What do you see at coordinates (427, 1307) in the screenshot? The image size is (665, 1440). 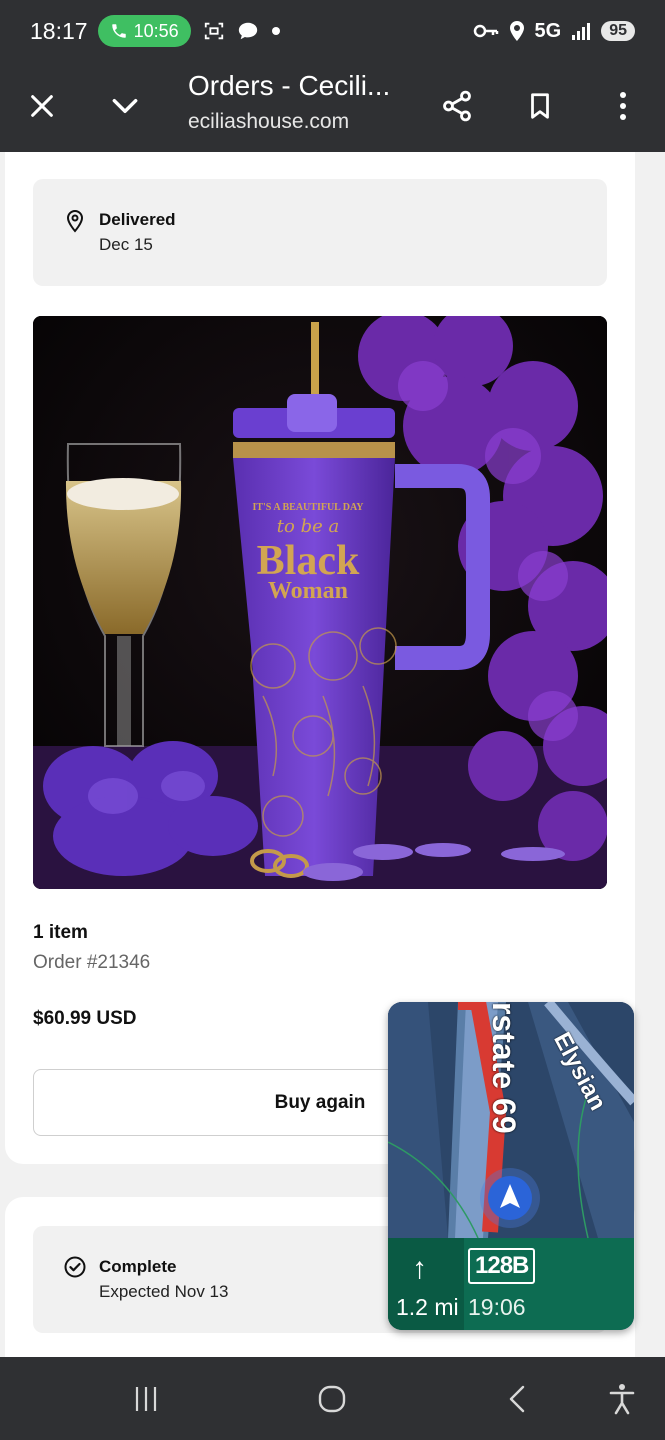 I see `maps-distance: 1.2 mi` at bounding box center [427, 1307].